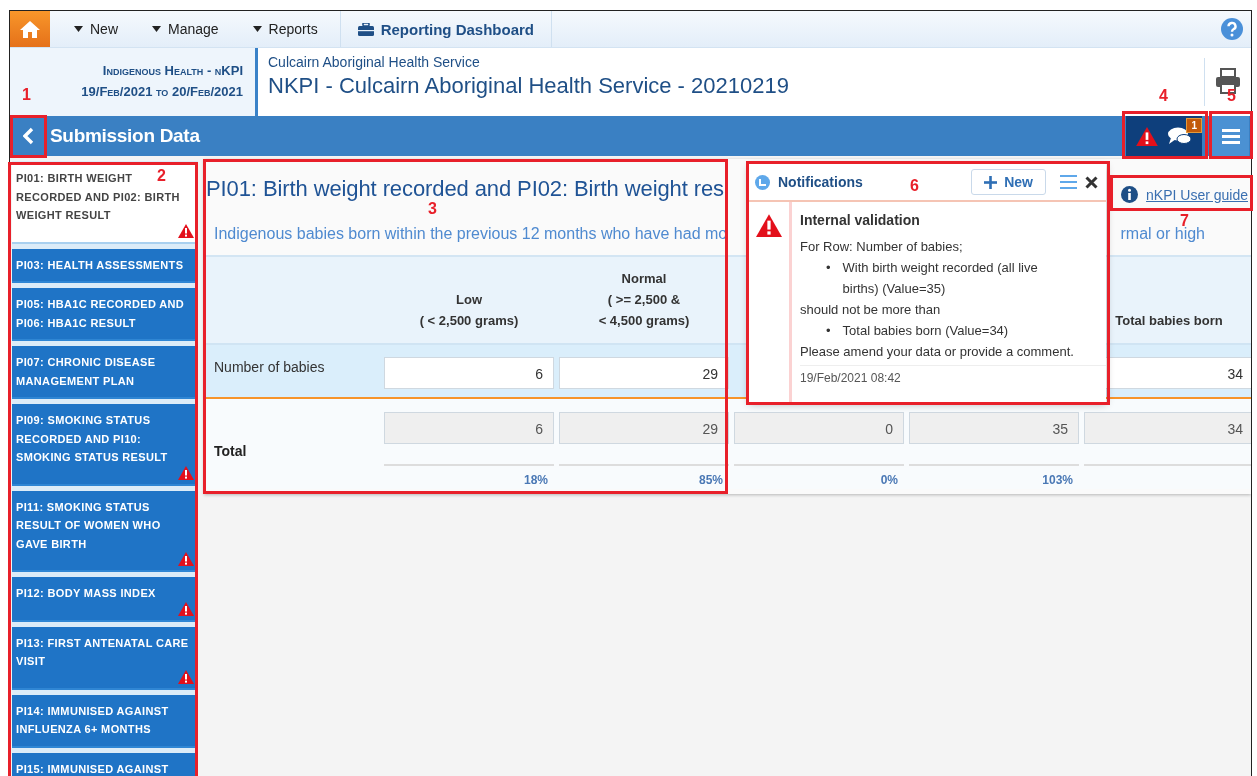 The image size is (1257, 776). I want to click on total-field: 35, so click(994, 428).